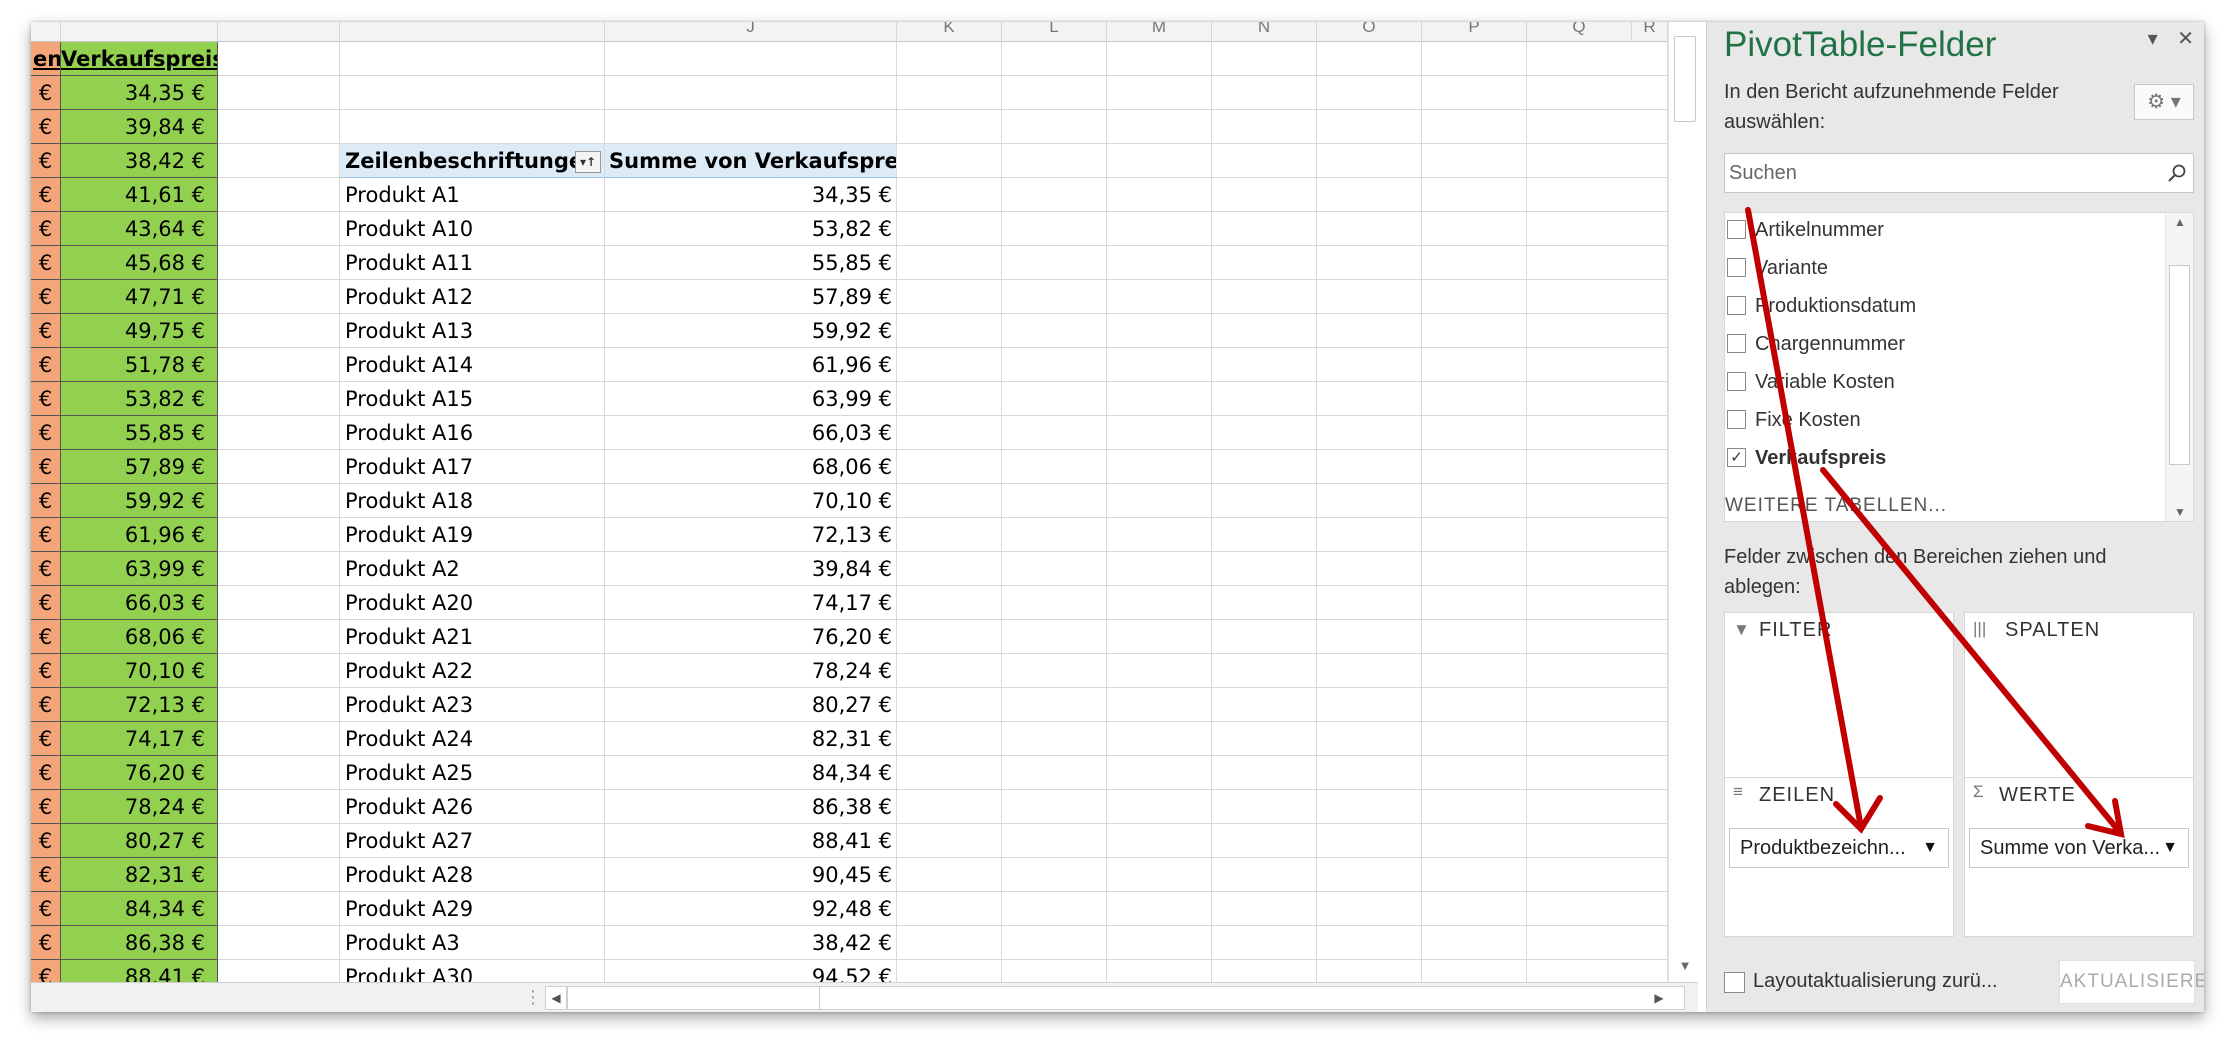  Describe the element at coordinates (472, 161) in the screenshot. I see `pivot-row-label-header: Zeilenbeschriftungen ▾↑` at that location.